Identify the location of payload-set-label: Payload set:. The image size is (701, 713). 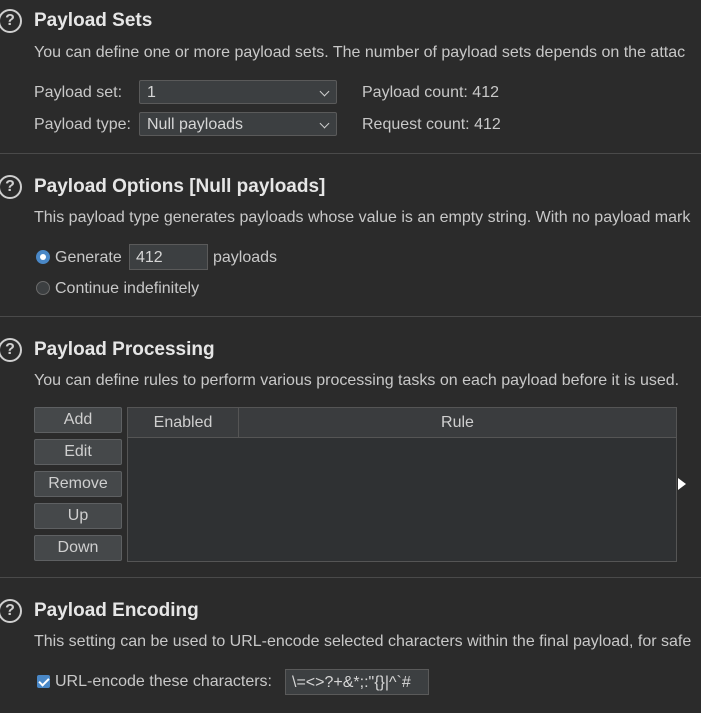
(78, 92).